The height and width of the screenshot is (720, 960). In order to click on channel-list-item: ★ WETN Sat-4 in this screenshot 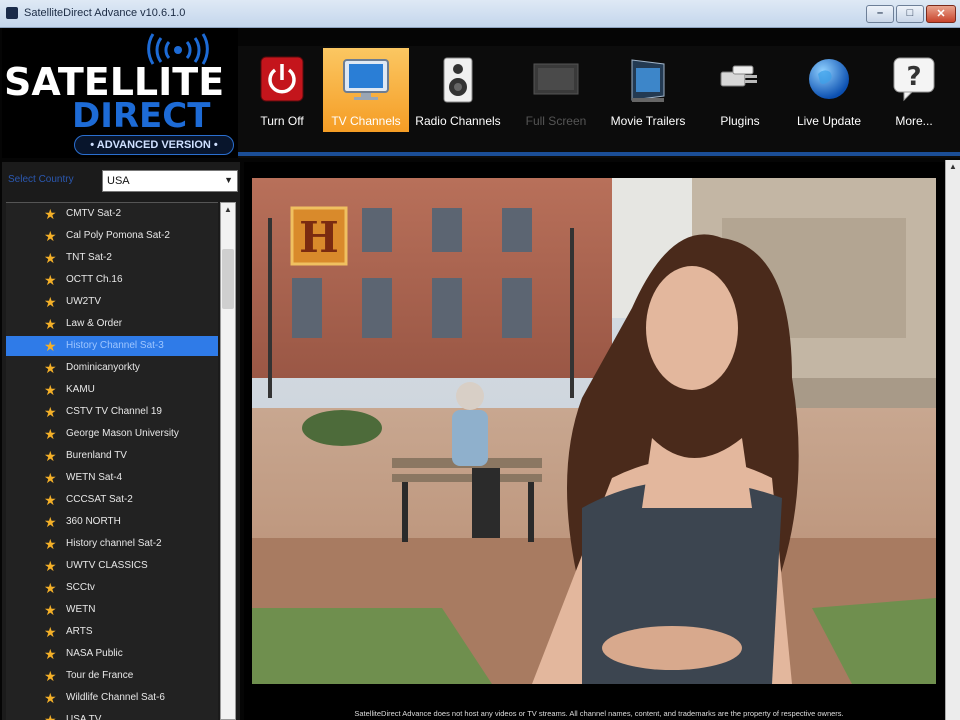, I will do `click(112, 478)`.